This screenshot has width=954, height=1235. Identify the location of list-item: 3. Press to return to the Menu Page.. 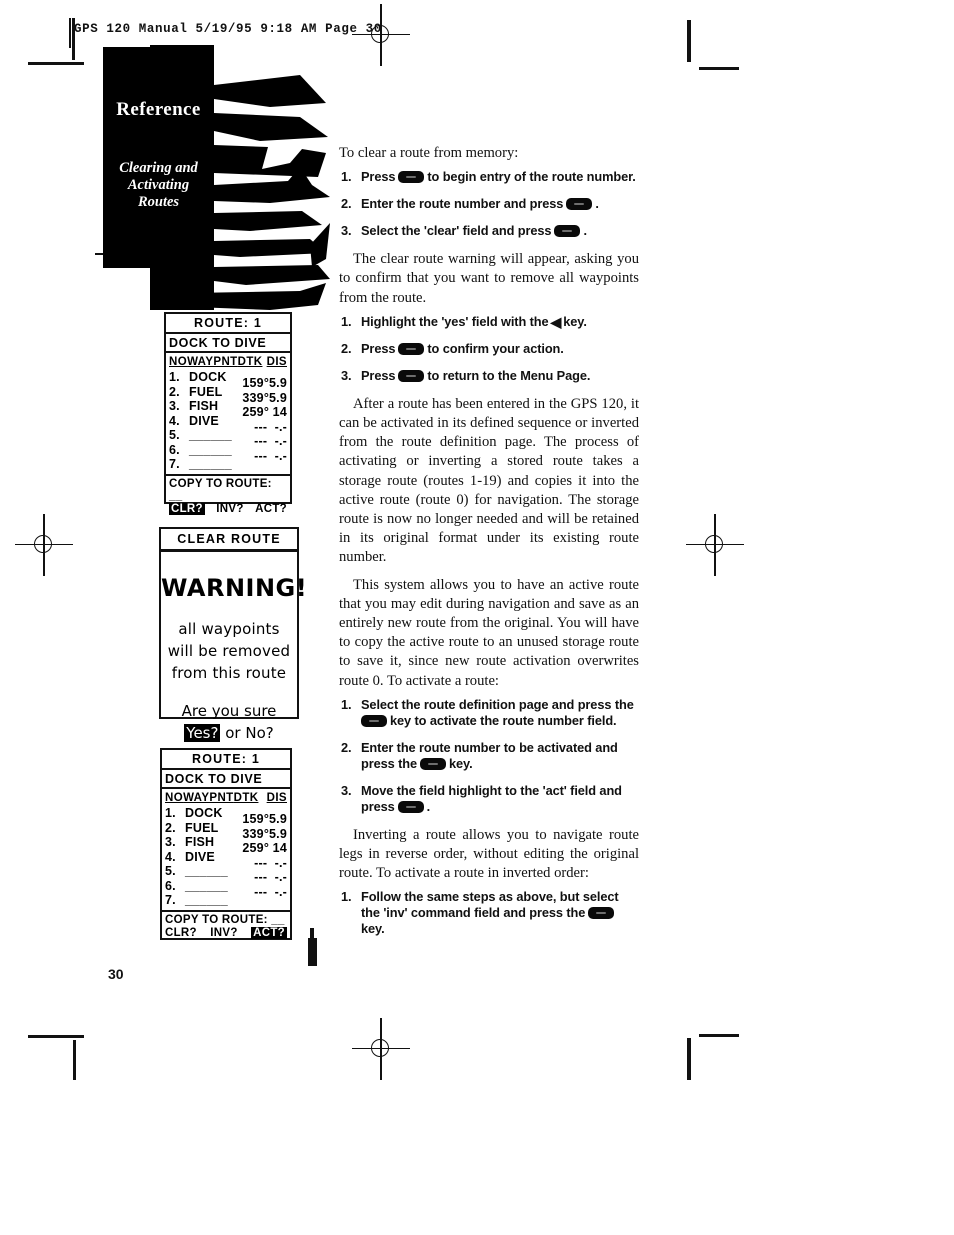
(489, 376).